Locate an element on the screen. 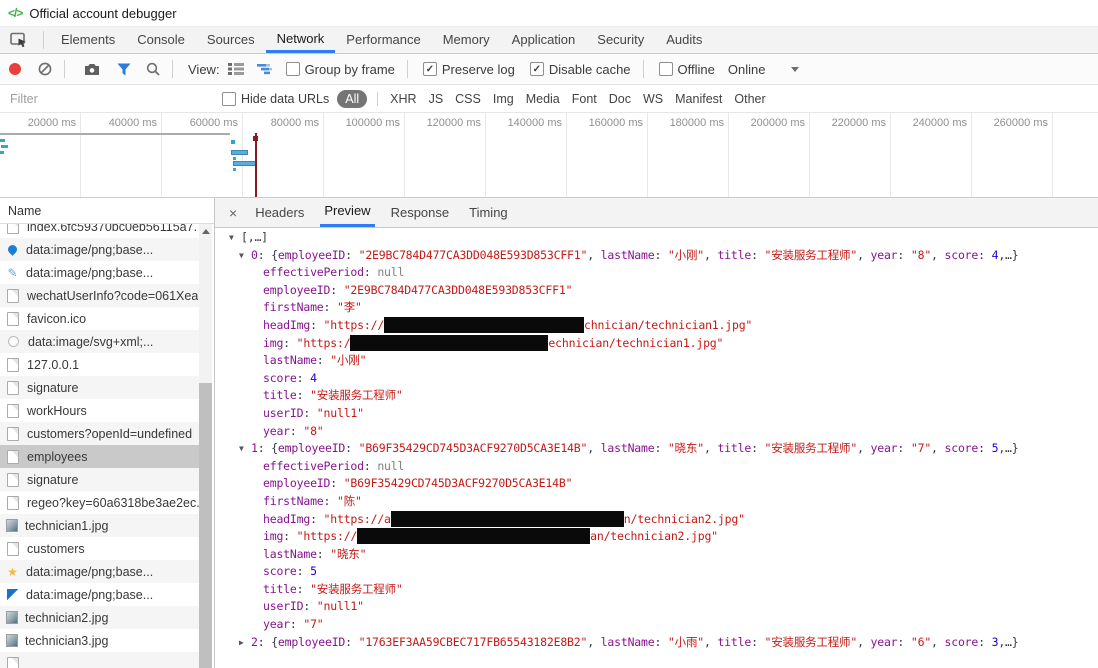 The height and width of the screenshot is (668, 1098). request-row: 127.0.0.1 is located at coordinates (100, 364).